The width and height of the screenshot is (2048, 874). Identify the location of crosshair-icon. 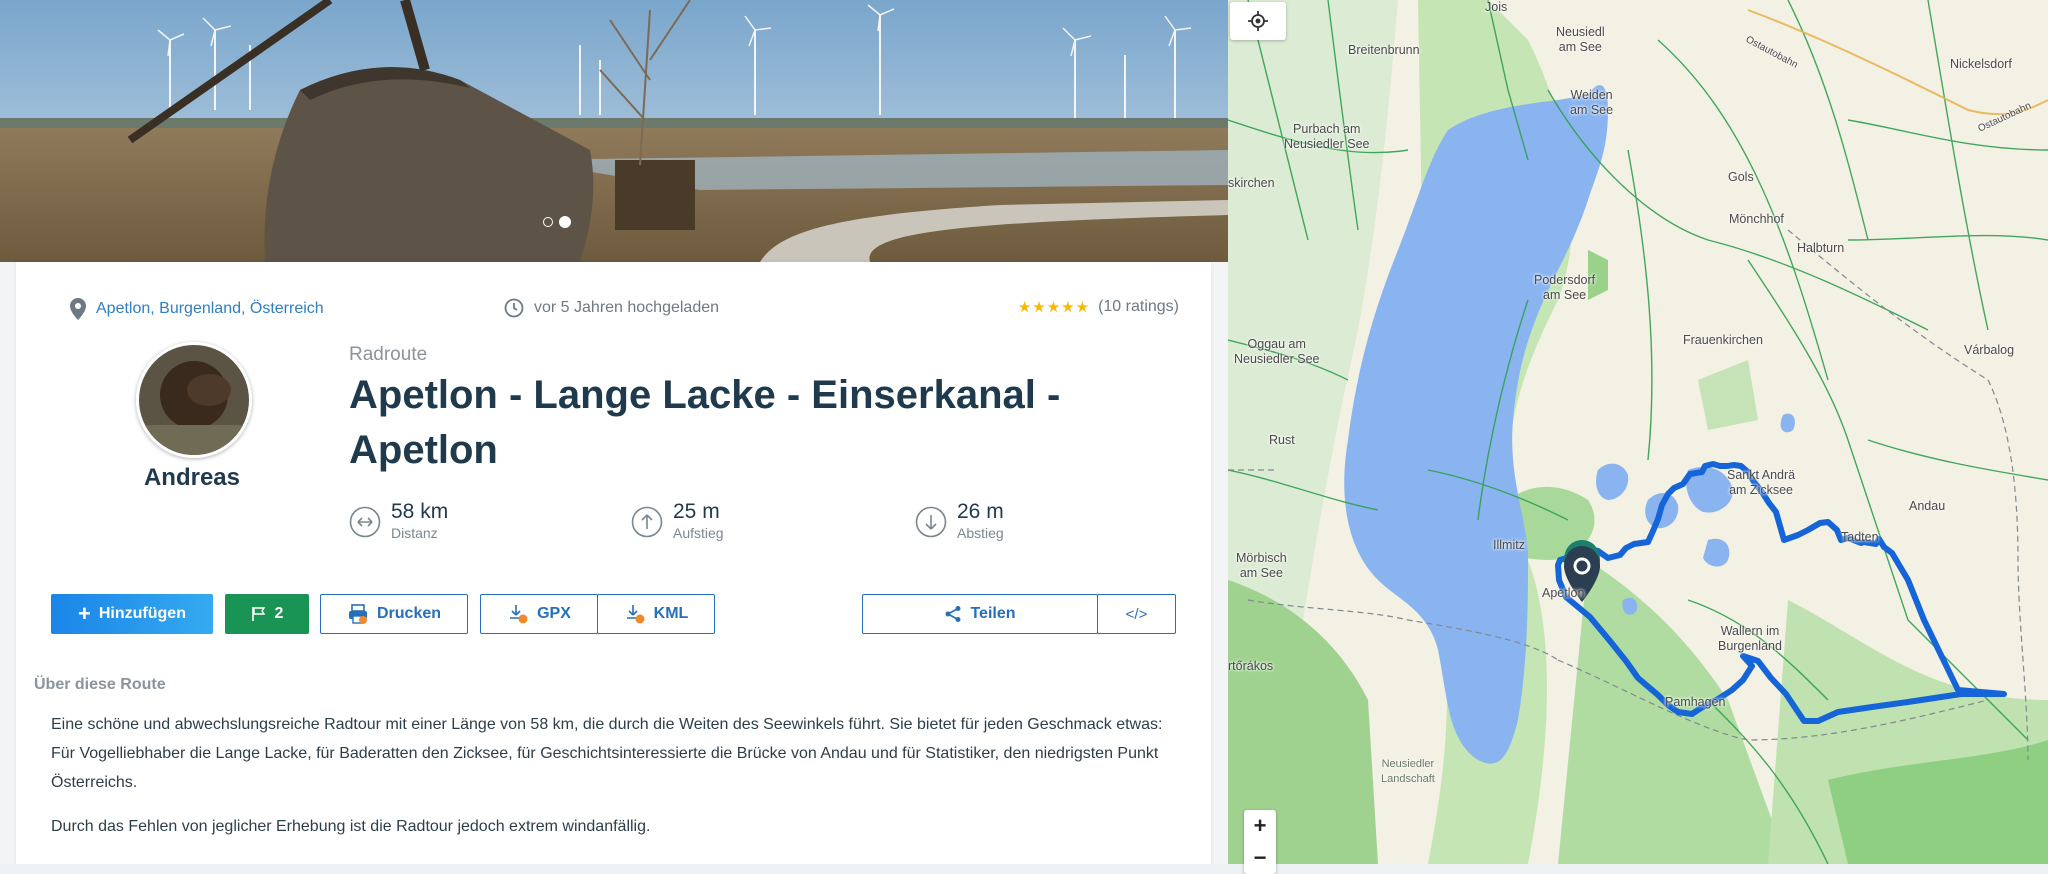
(1258, 21).